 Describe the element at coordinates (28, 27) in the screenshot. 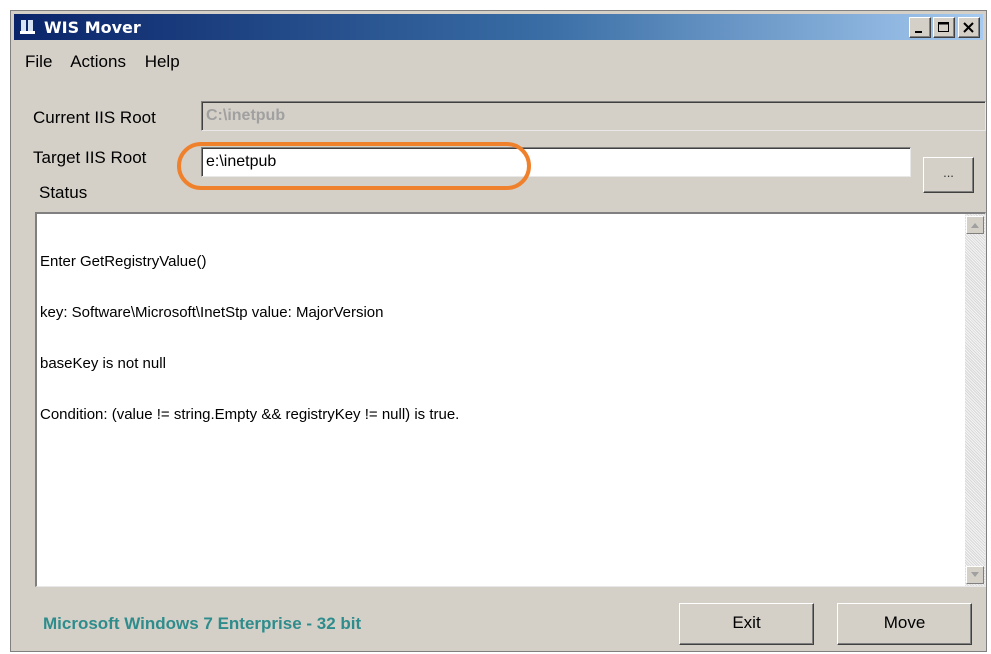

I see `app-people-icon` at that location.